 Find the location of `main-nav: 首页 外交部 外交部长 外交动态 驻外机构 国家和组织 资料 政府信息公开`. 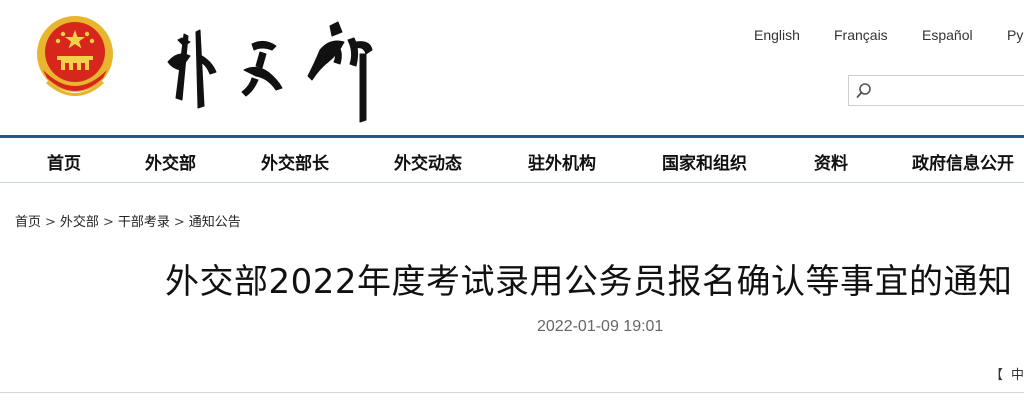

main-nav: 首页 外交部 外交部长 外交动态 驻外机构 国家和组织 资料 政府信息公开 is located at coordinates (512, 160).